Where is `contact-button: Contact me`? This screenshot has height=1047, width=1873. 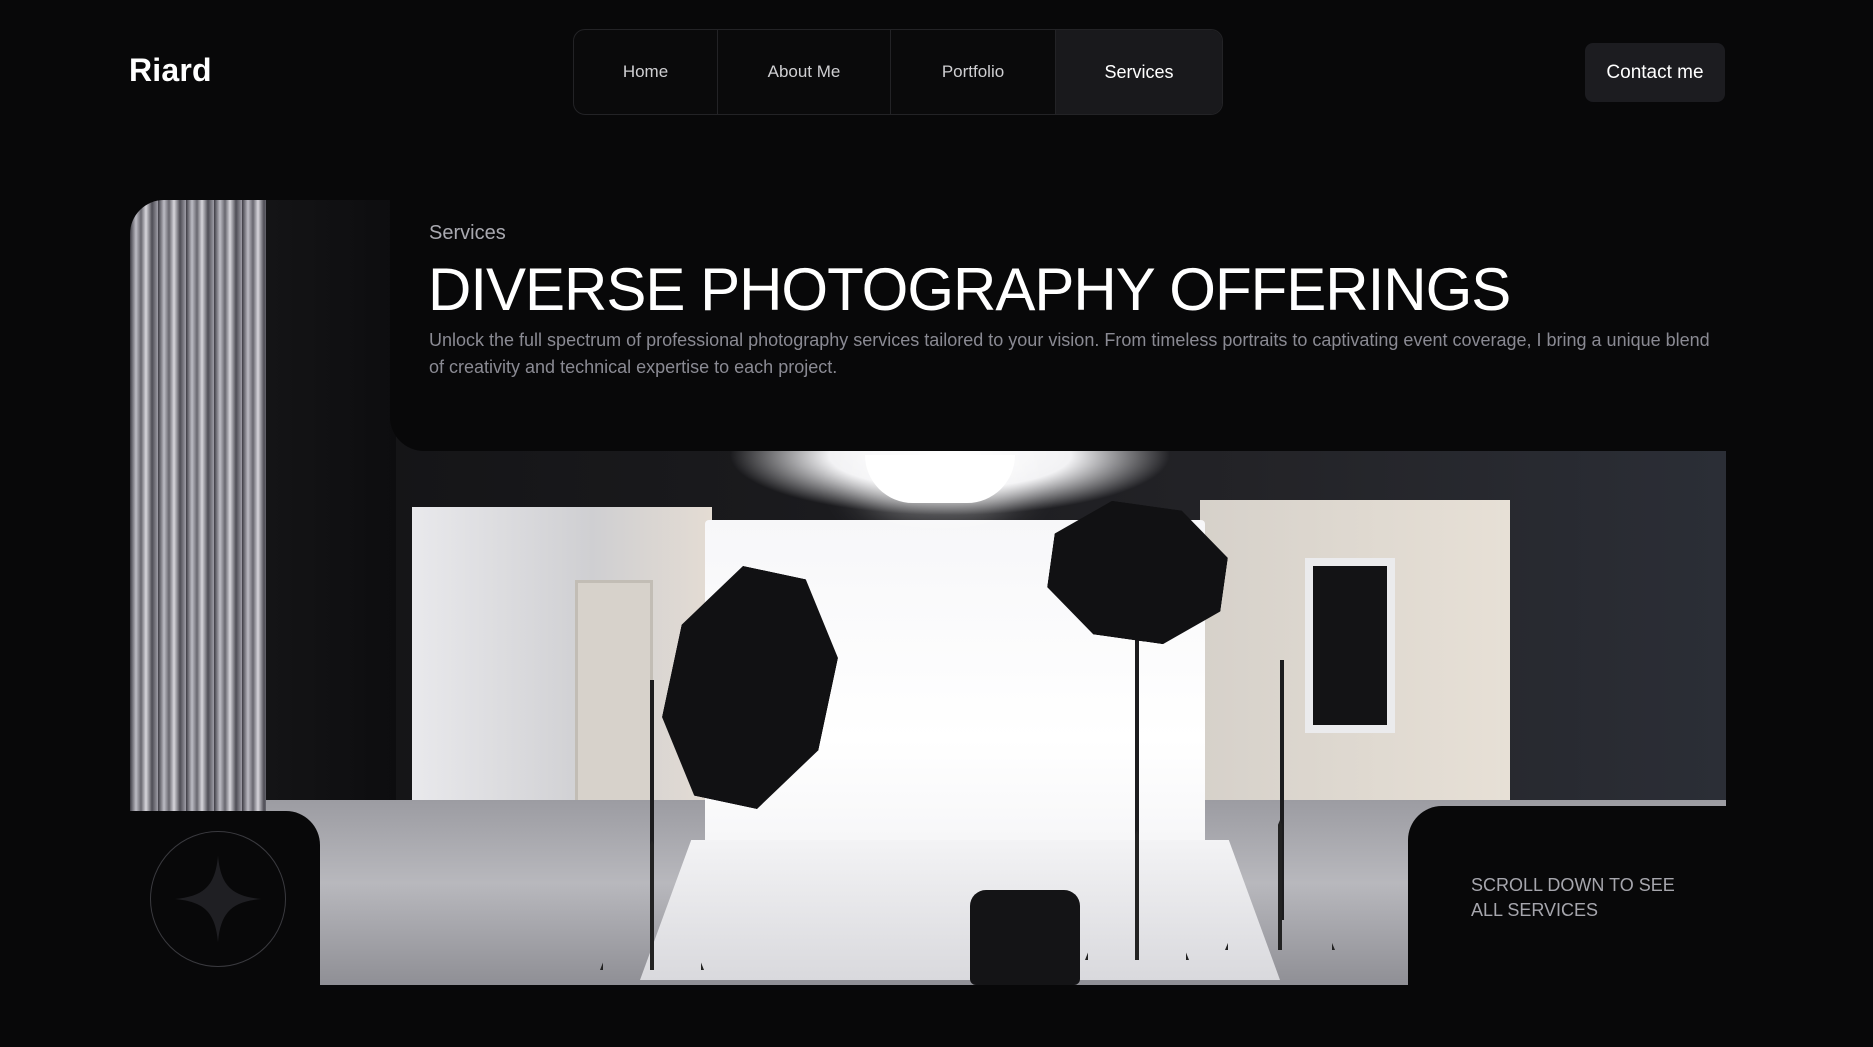
contact-button: Contact me is located at coordinates (1655, 72).